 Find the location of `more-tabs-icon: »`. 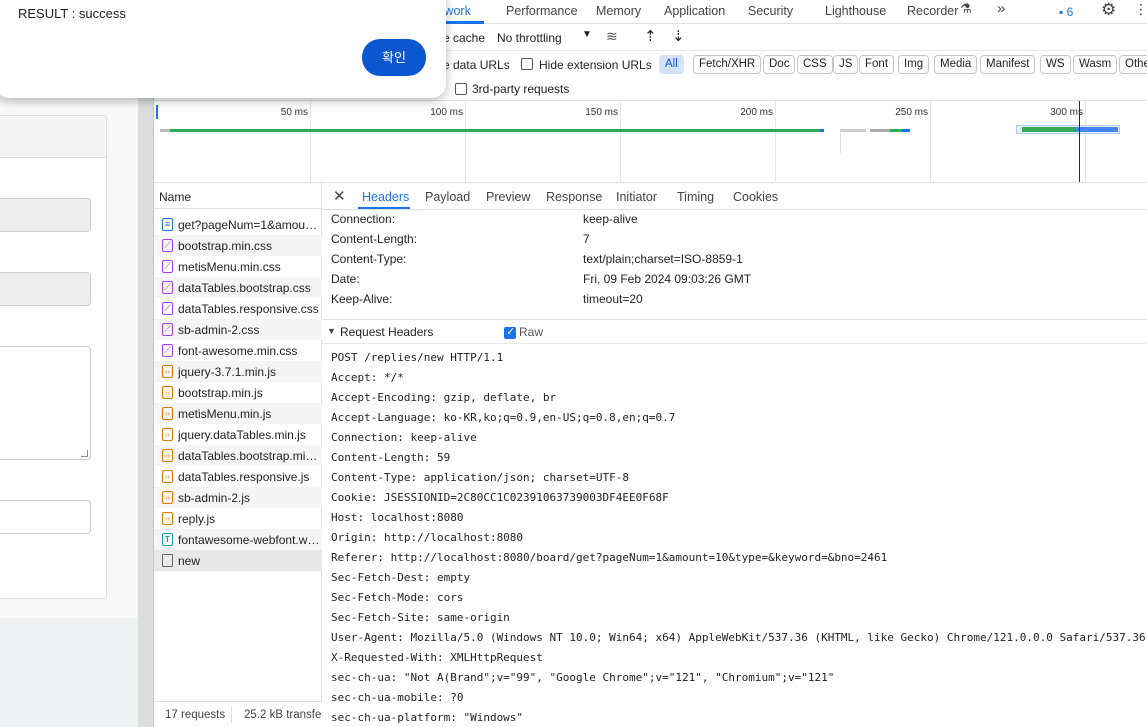

more-tabs-icon: » is located at coordinates (1001, 8).